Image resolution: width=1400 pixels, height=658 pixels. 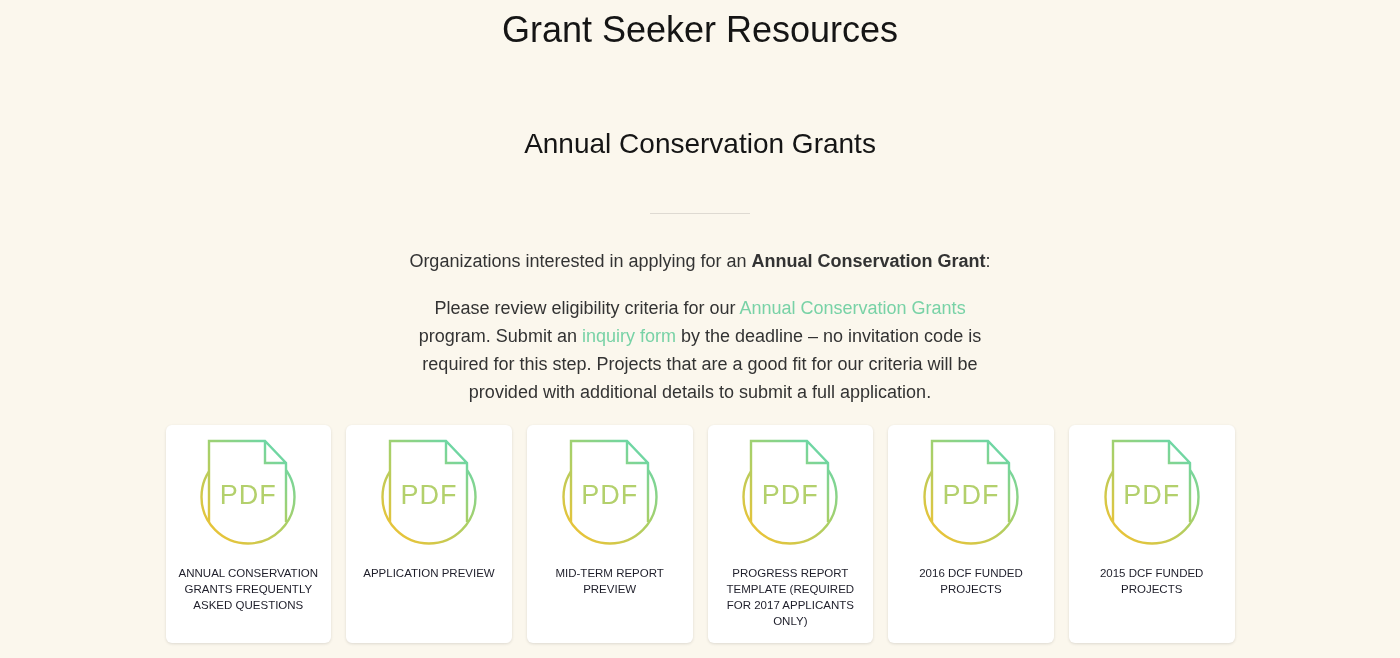 I want to click on resource-card: PDF ANNUAL CONSERVATION GRANTS FREQUENTLY ASKED QUESTIONS, so click(x=248, y=534).